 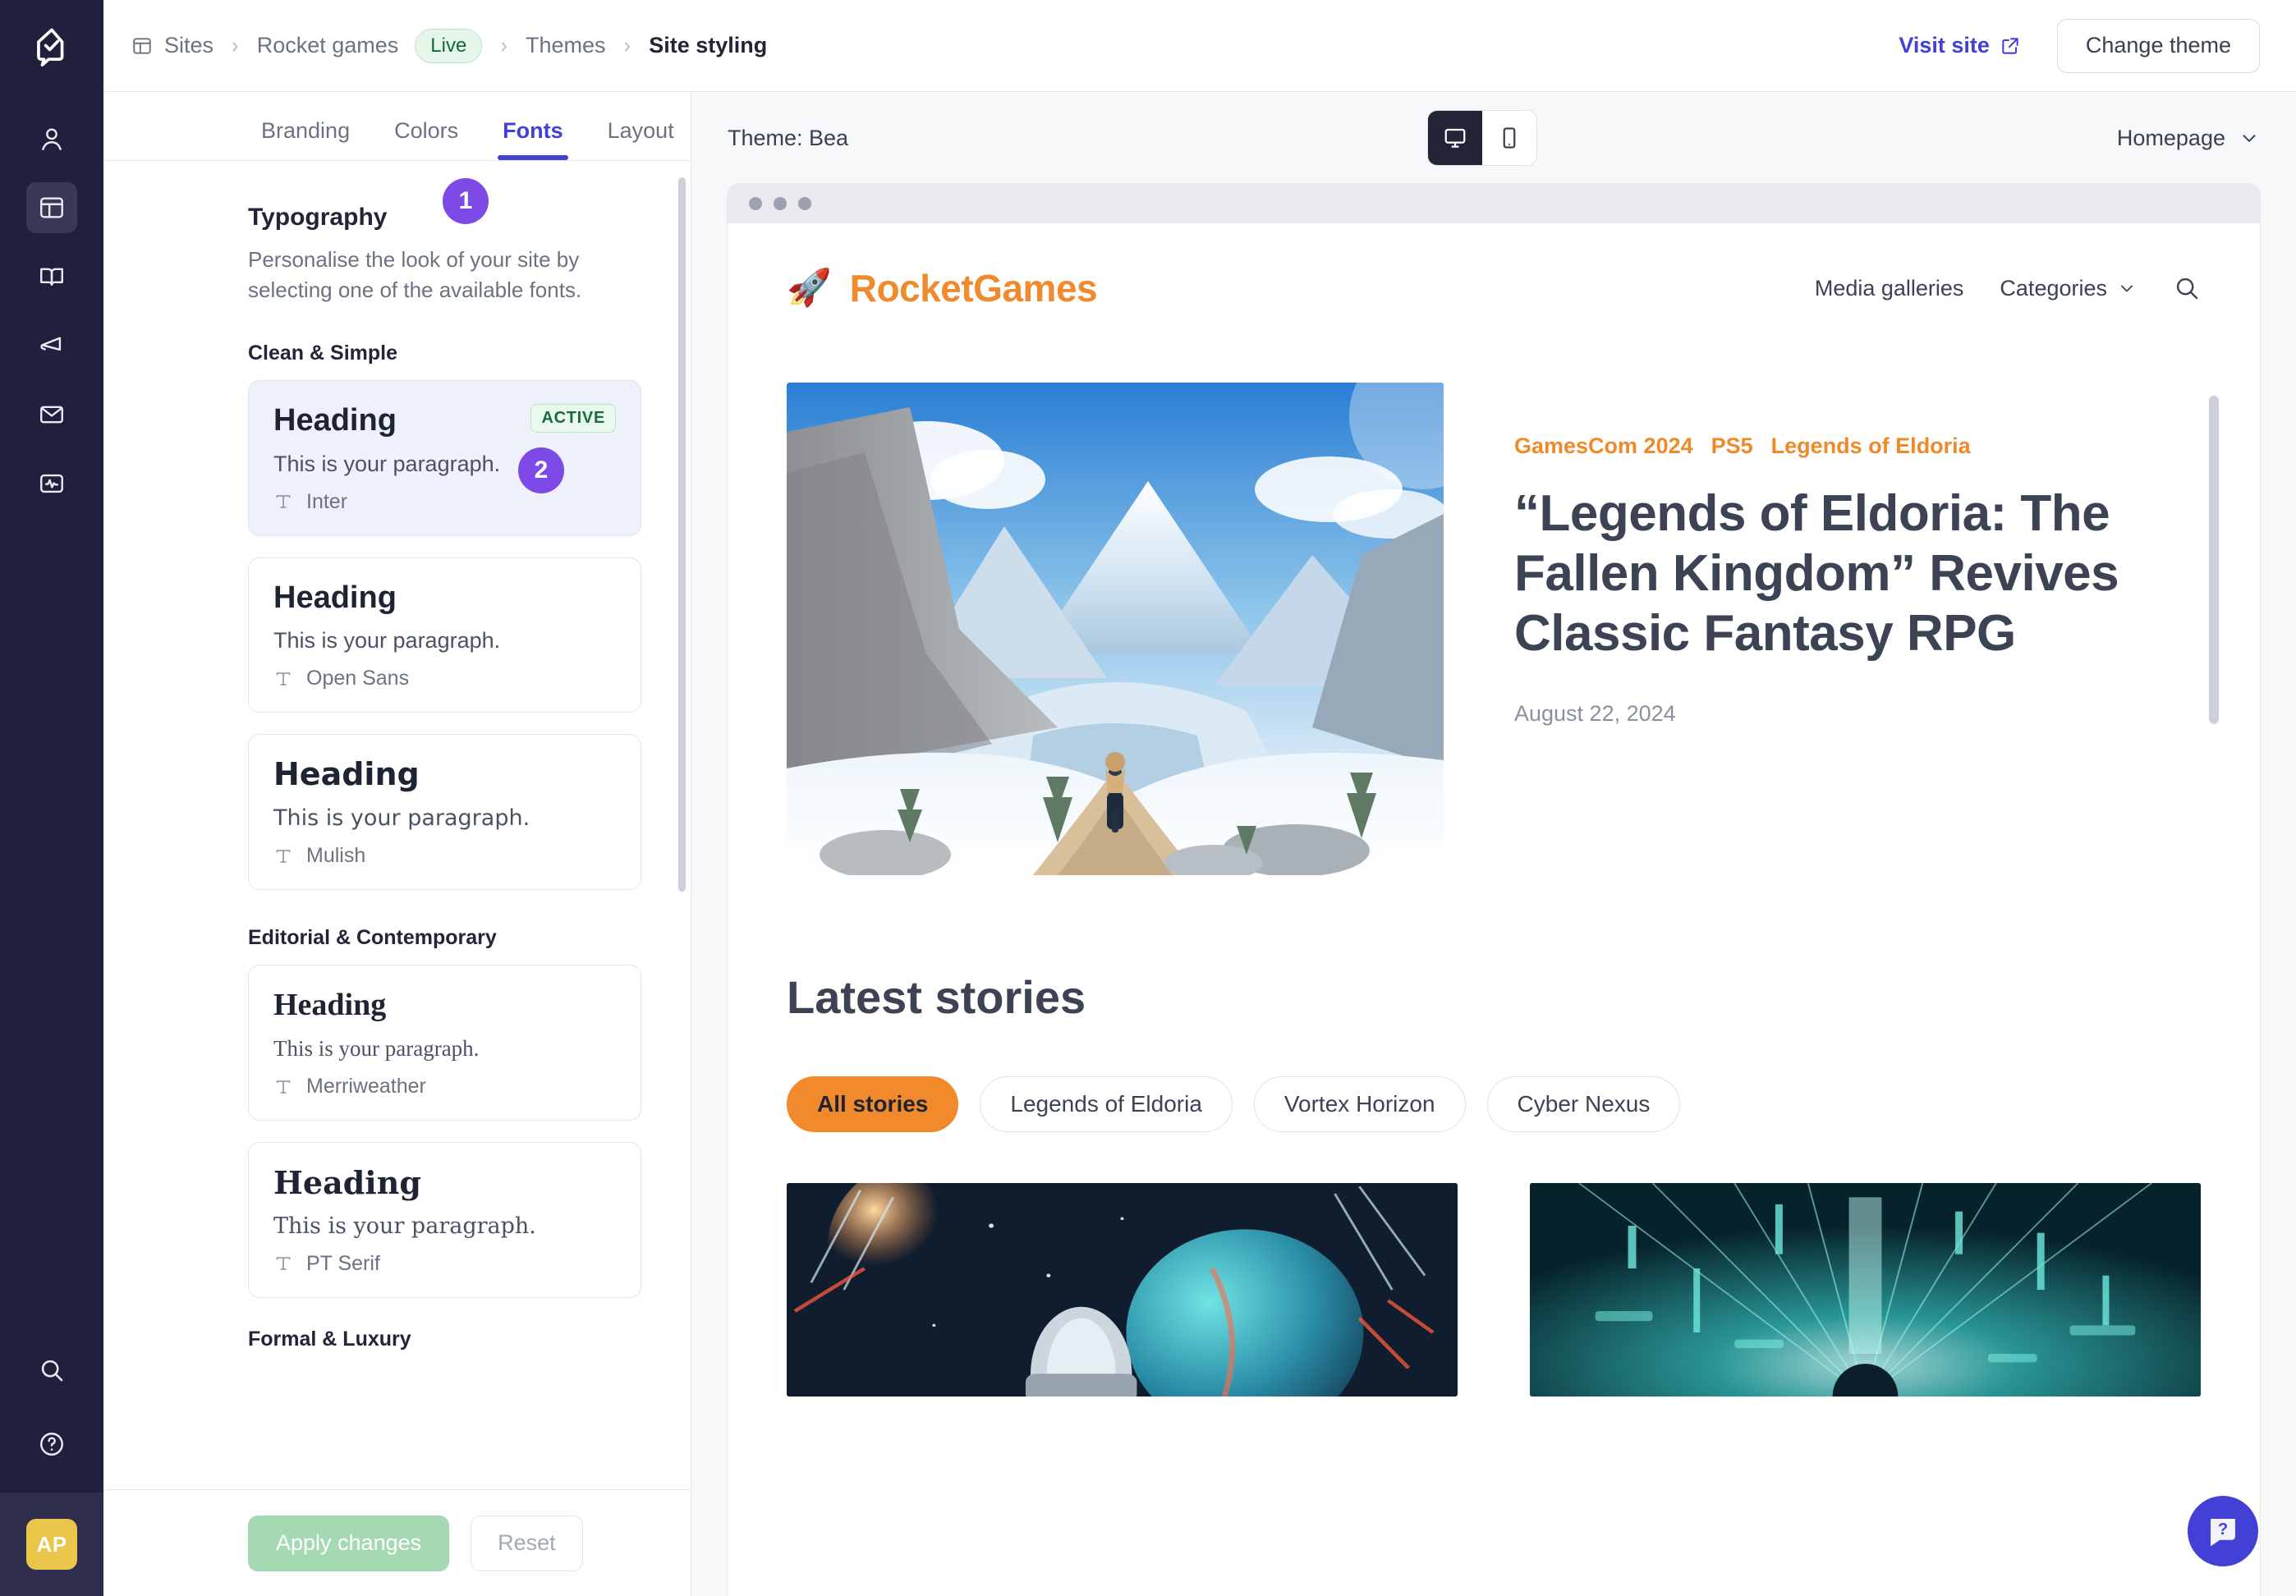 I want to click on rail-item-sites, so click(x=51, y=207).